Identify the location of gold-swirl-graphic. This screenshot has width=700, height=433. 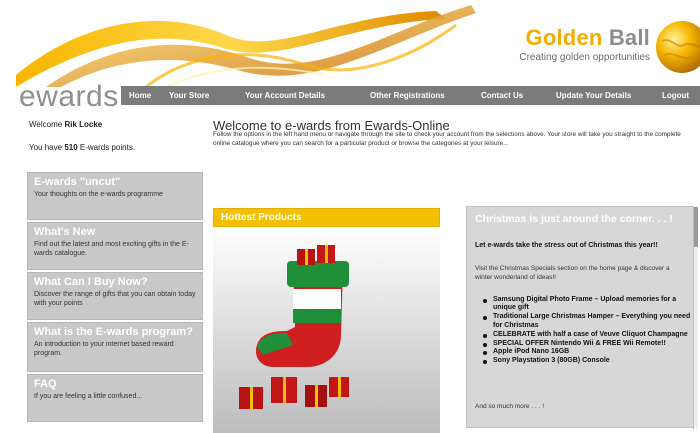
(246, 46).